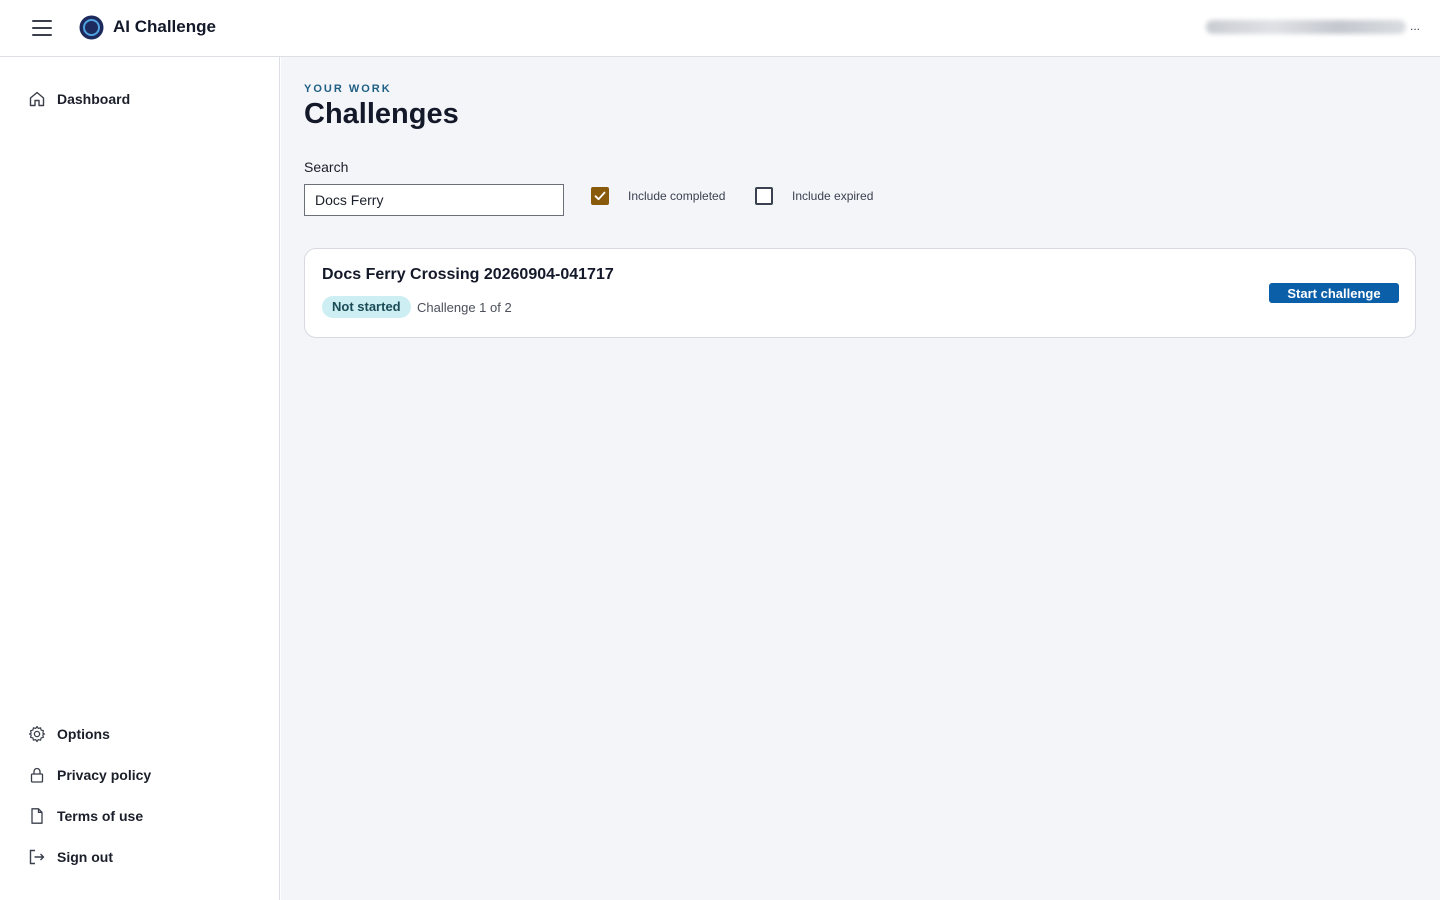 This screenshot has width=1440, height=900. Describe the element at coordinates (83, 734) in the screenshot. I see `sidebar-item-label: Options` at that location.